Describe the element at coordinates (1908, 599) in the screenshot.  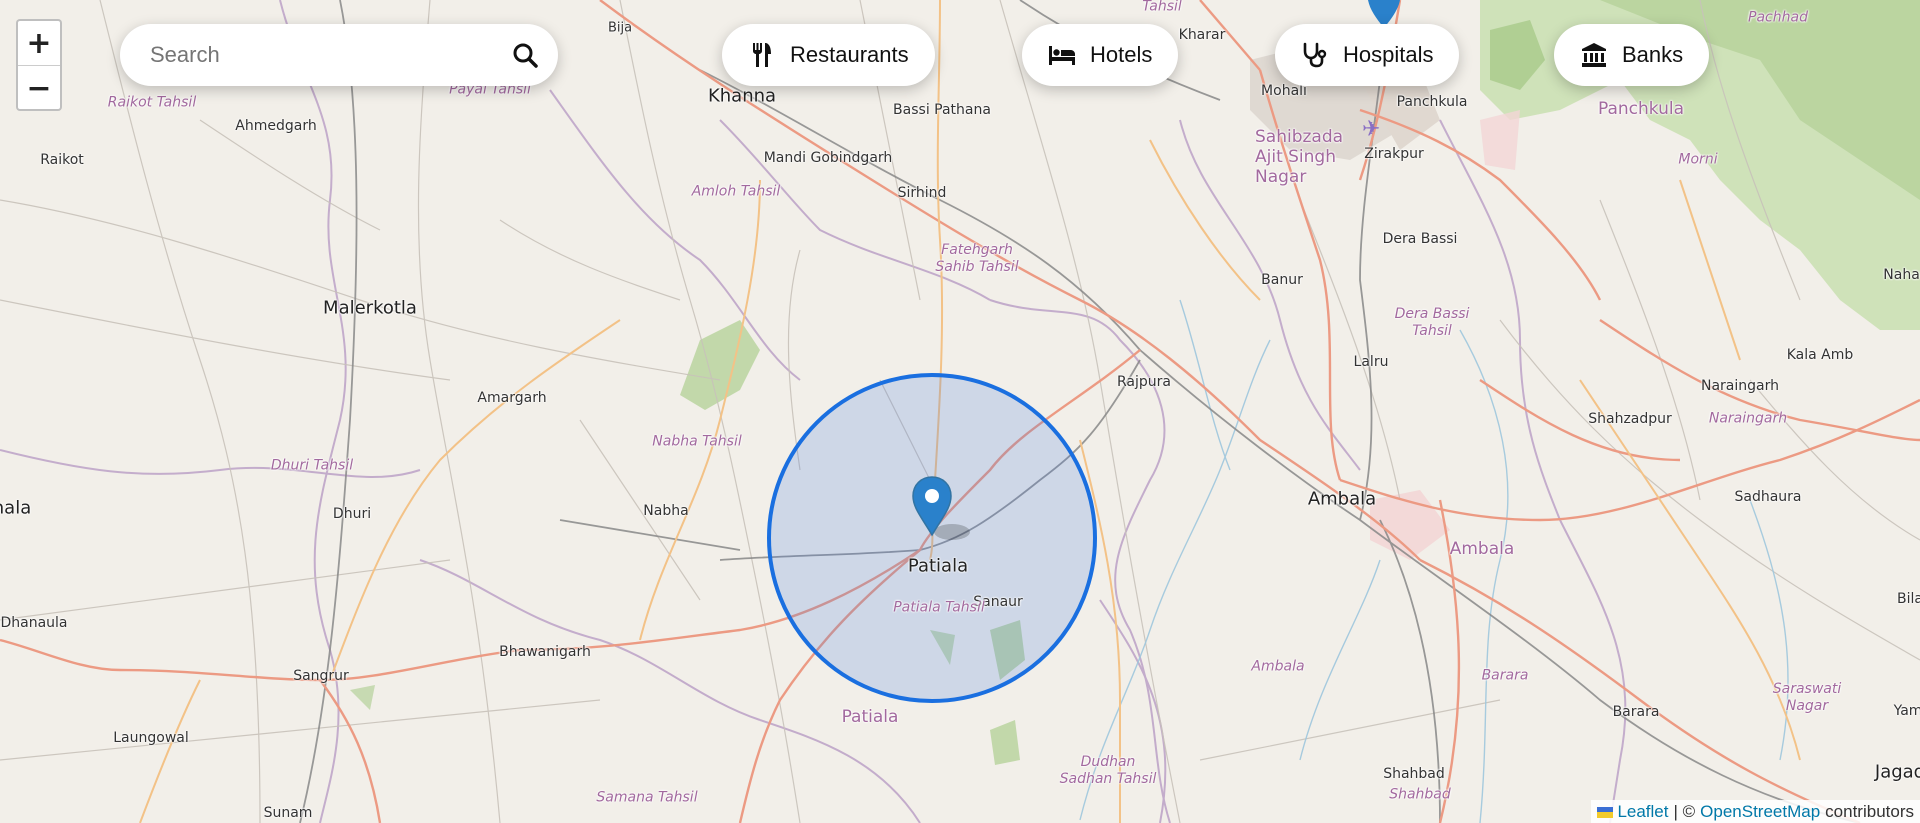
I see `map-label: Bila` at that location.